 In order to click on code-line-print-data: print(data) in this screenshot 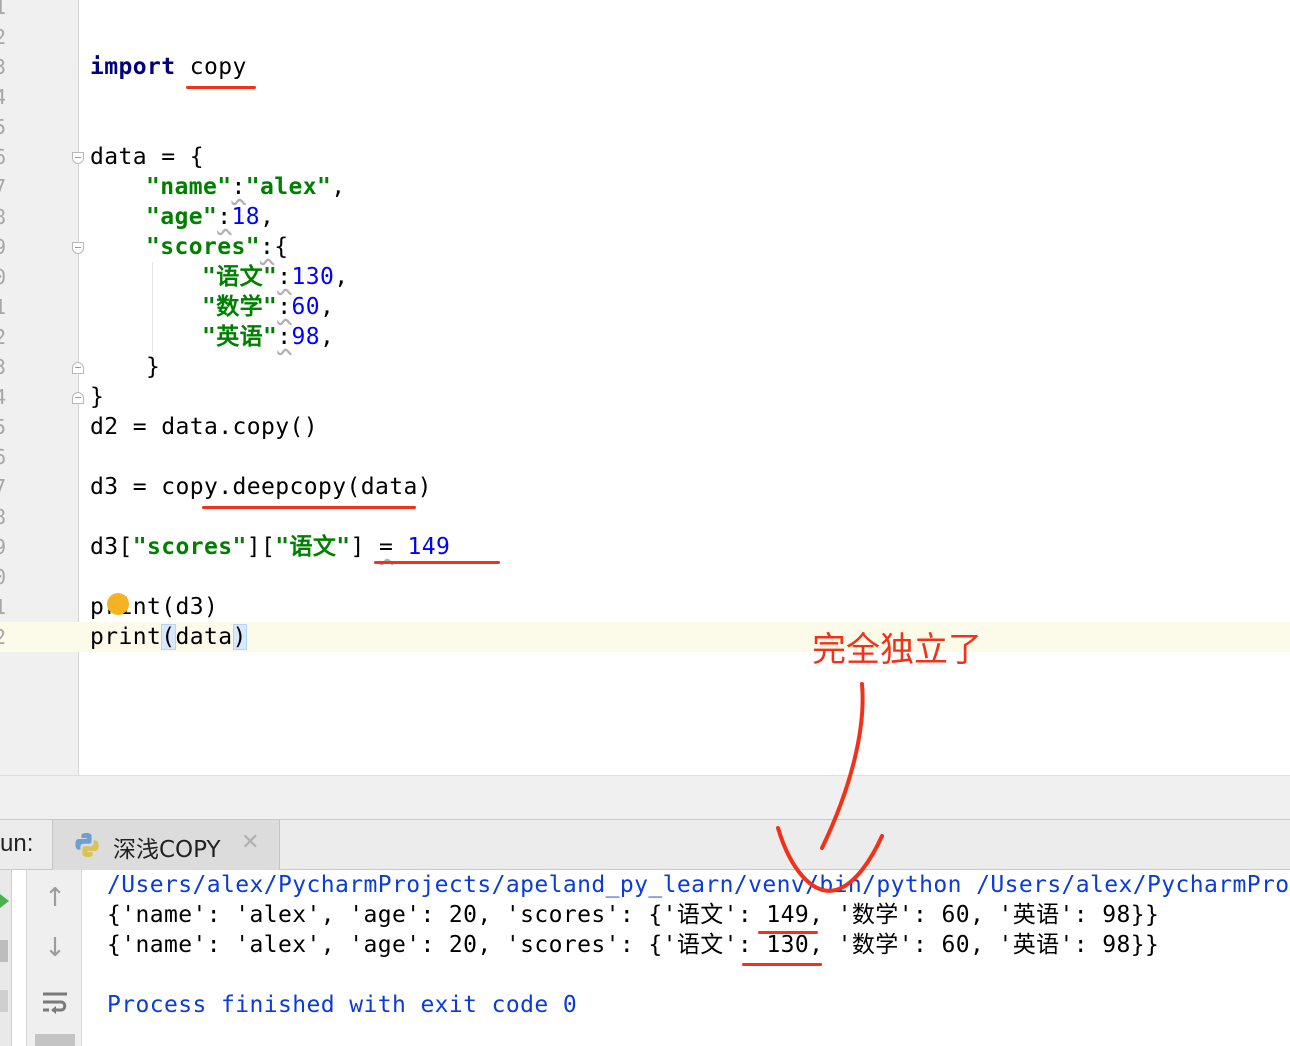, I will do `click(168, 637)`.